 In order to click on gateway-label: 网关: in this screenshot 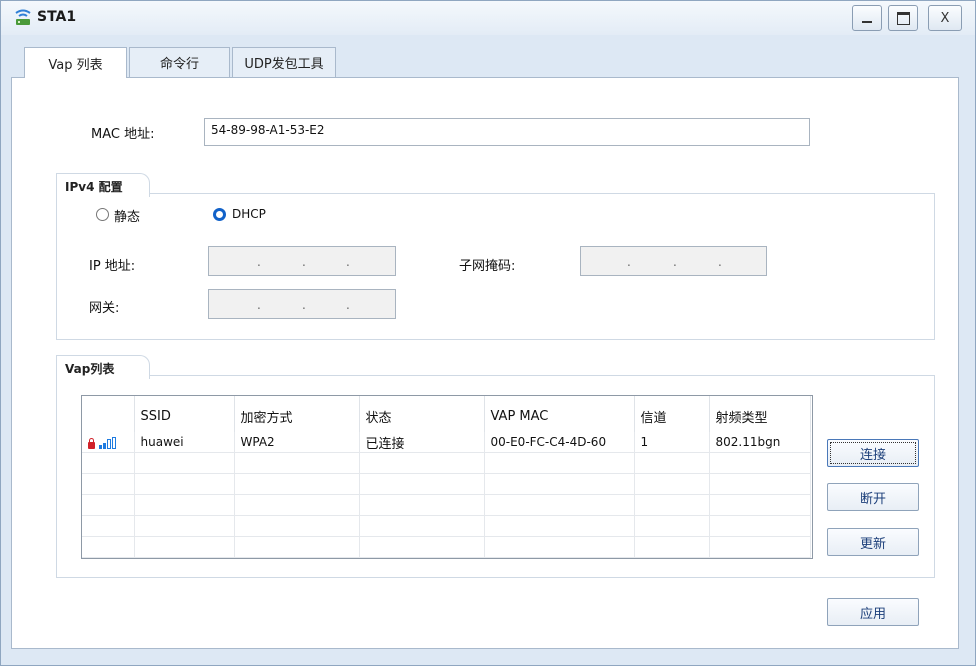, I will do `click(104, 308)`.